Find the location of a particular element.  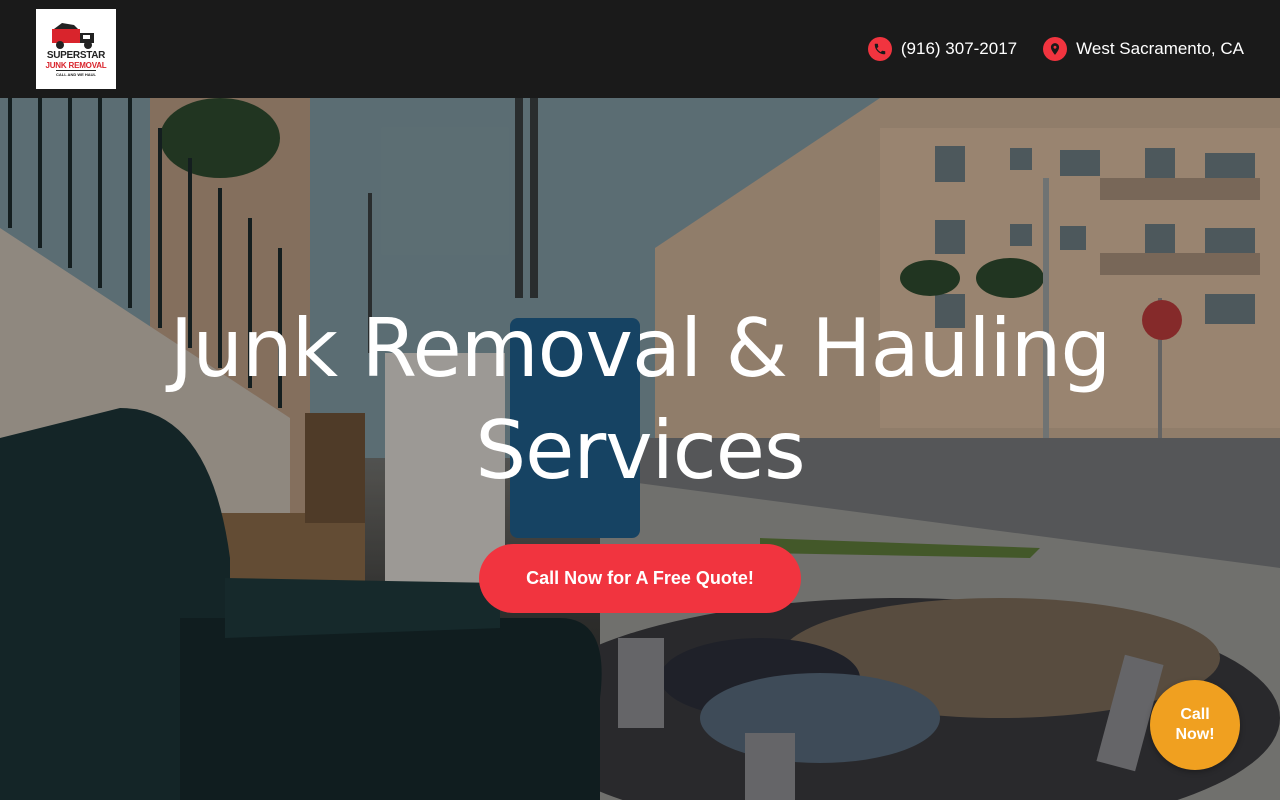

truck-logo-icon is located at coordinates (73, 35).